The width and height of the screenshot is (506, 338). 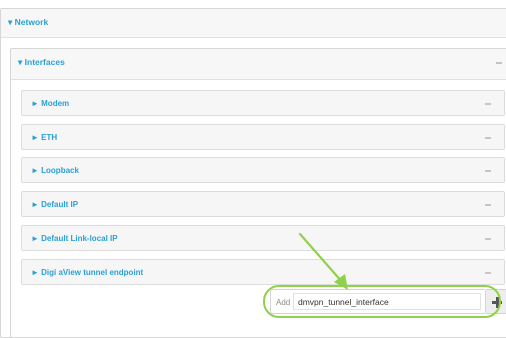 What do you see at coordinates (263, 137) in the screenshot?
I see `interface-item-eth: ► ETH` at bounding box center [263, 137].